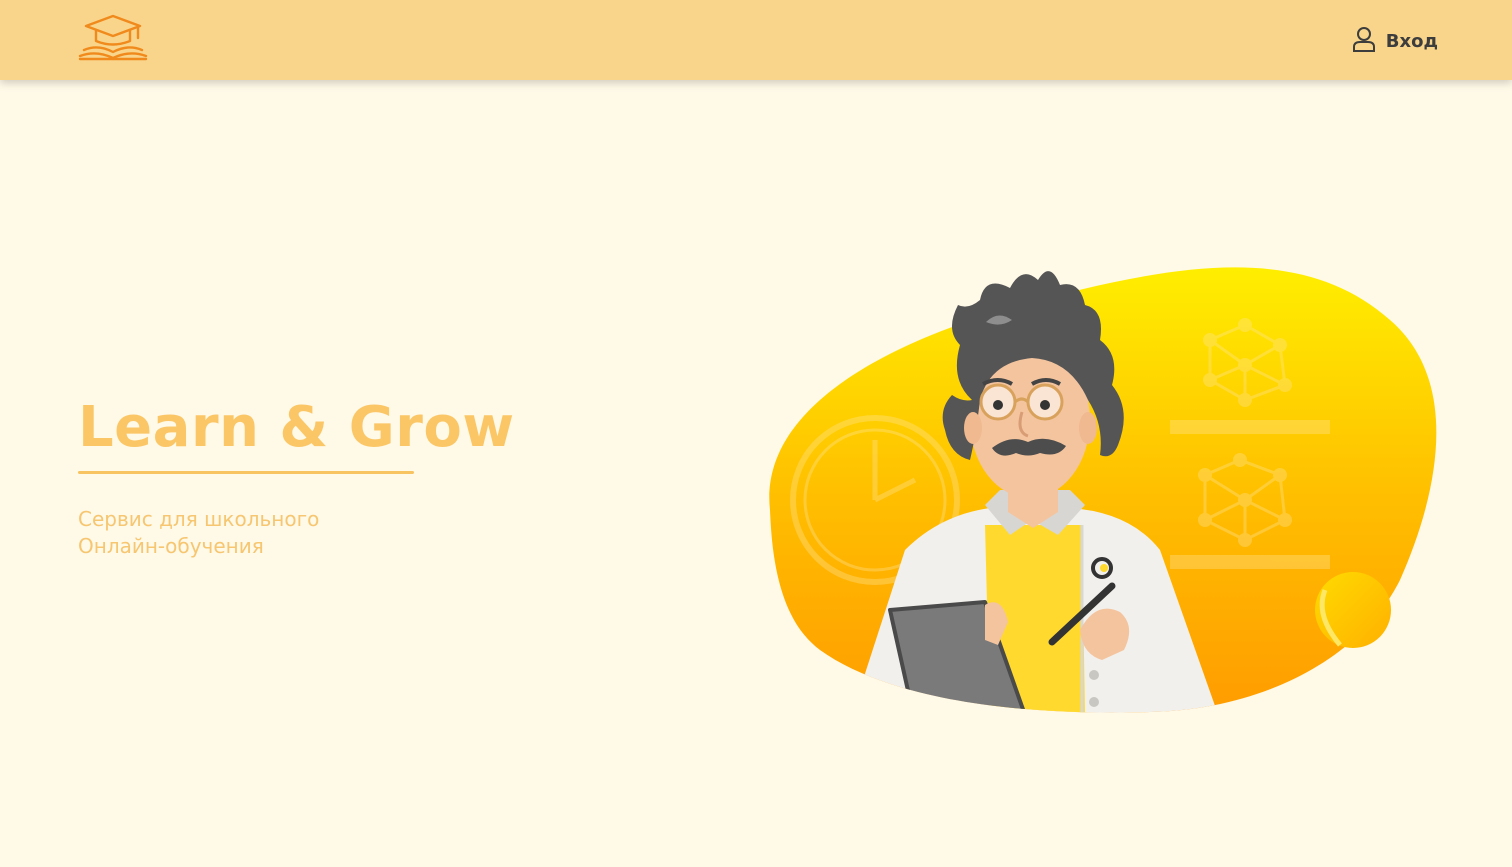 This screenshot has width=1512, height=867. What do you see at coordinates (1364, 41) in the screenshot?
I see `user-icon` at bounding box center [1364, 41].